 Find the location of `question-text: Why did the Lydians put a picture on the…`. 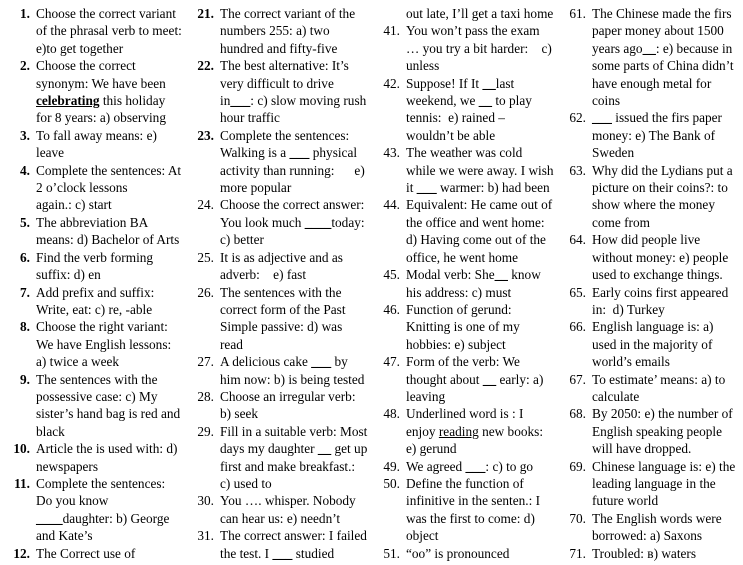

question-text: Why did the Lydians put a picture on the… is located at coordinates (666, 197).